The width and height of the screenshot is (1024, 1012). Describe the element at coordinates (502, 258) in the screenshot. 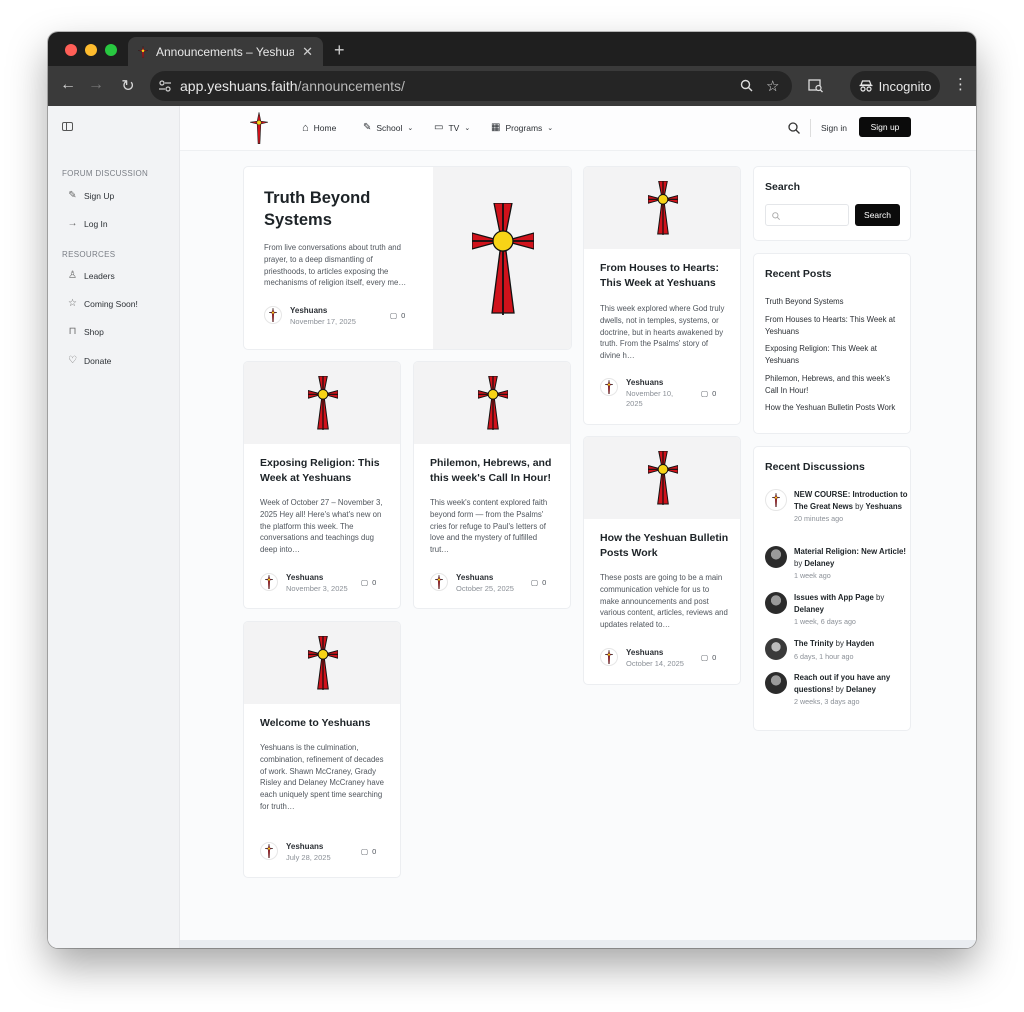

I see `featured-post-image` at that location.